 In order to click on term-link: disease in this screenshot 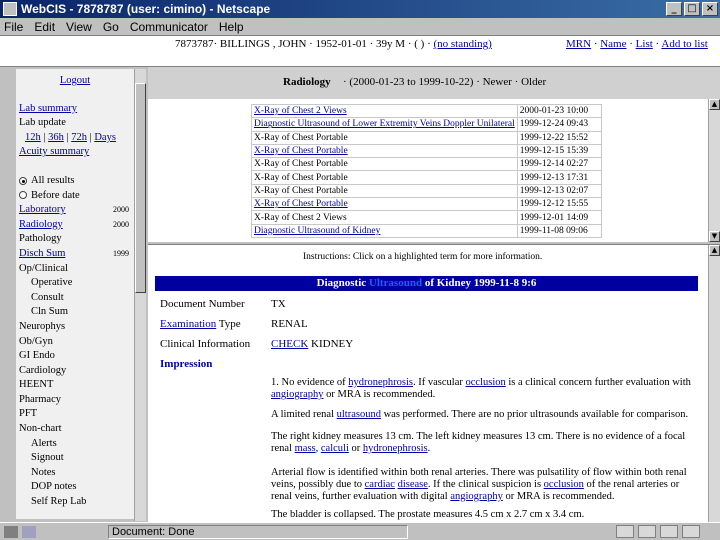, I will do `click(413, 484)`.